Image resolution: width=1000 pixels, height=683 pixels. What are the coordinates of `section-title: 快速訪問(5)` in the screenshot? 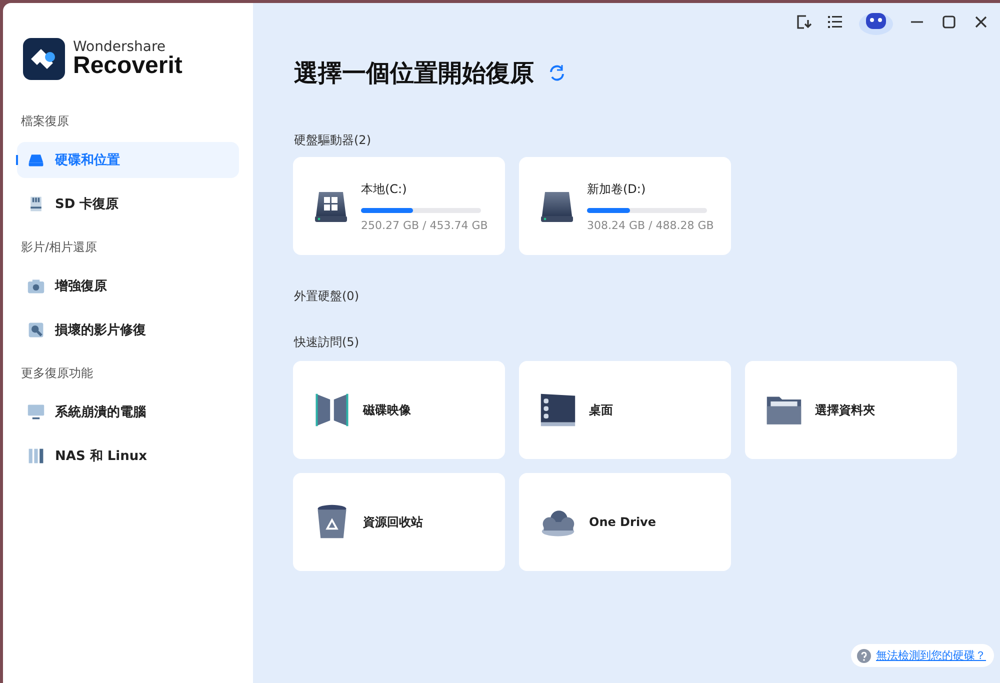 It's located at (326, 342).